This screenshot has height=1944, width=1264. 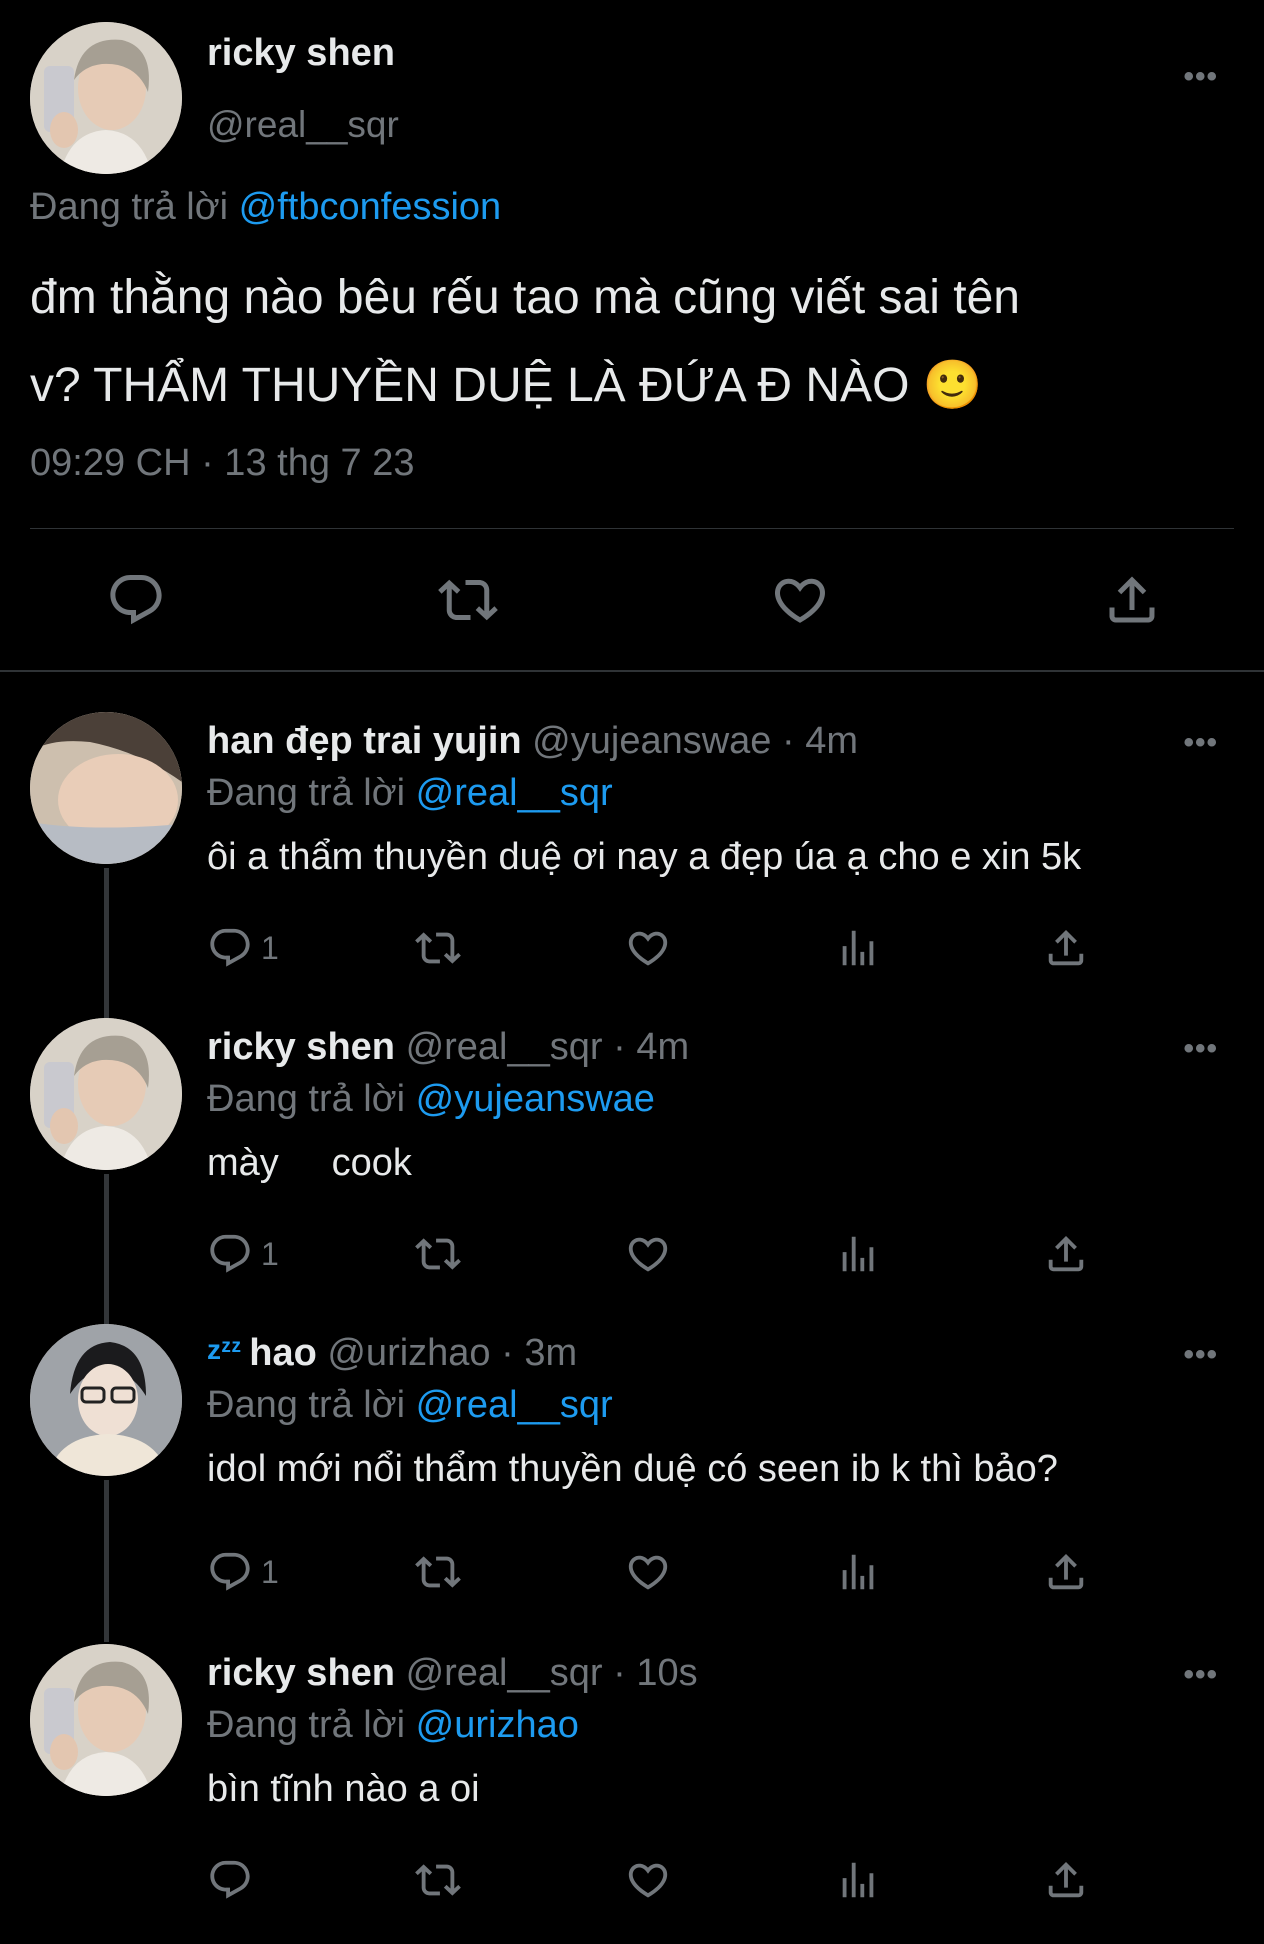 What do you see at coordinates (408, 1353) in the screenshot?
I see `author-handle: @urizhao` at bounding box center [408, 1353].